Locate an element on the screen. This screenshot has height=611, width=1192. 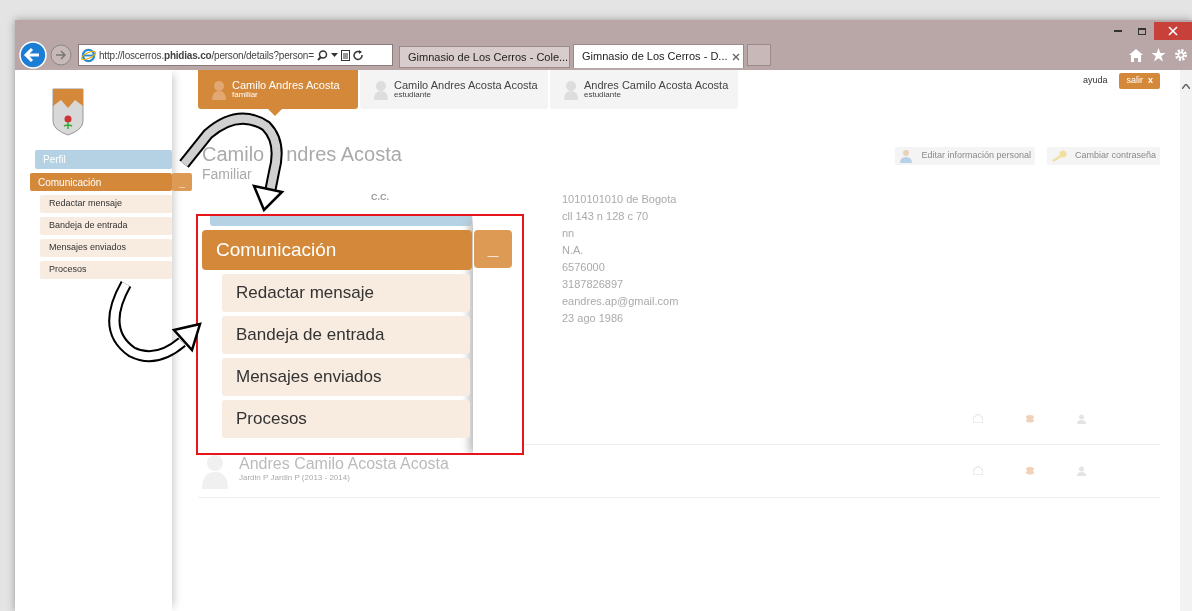
profile-role: familiar is located at coordinates (245, 94).